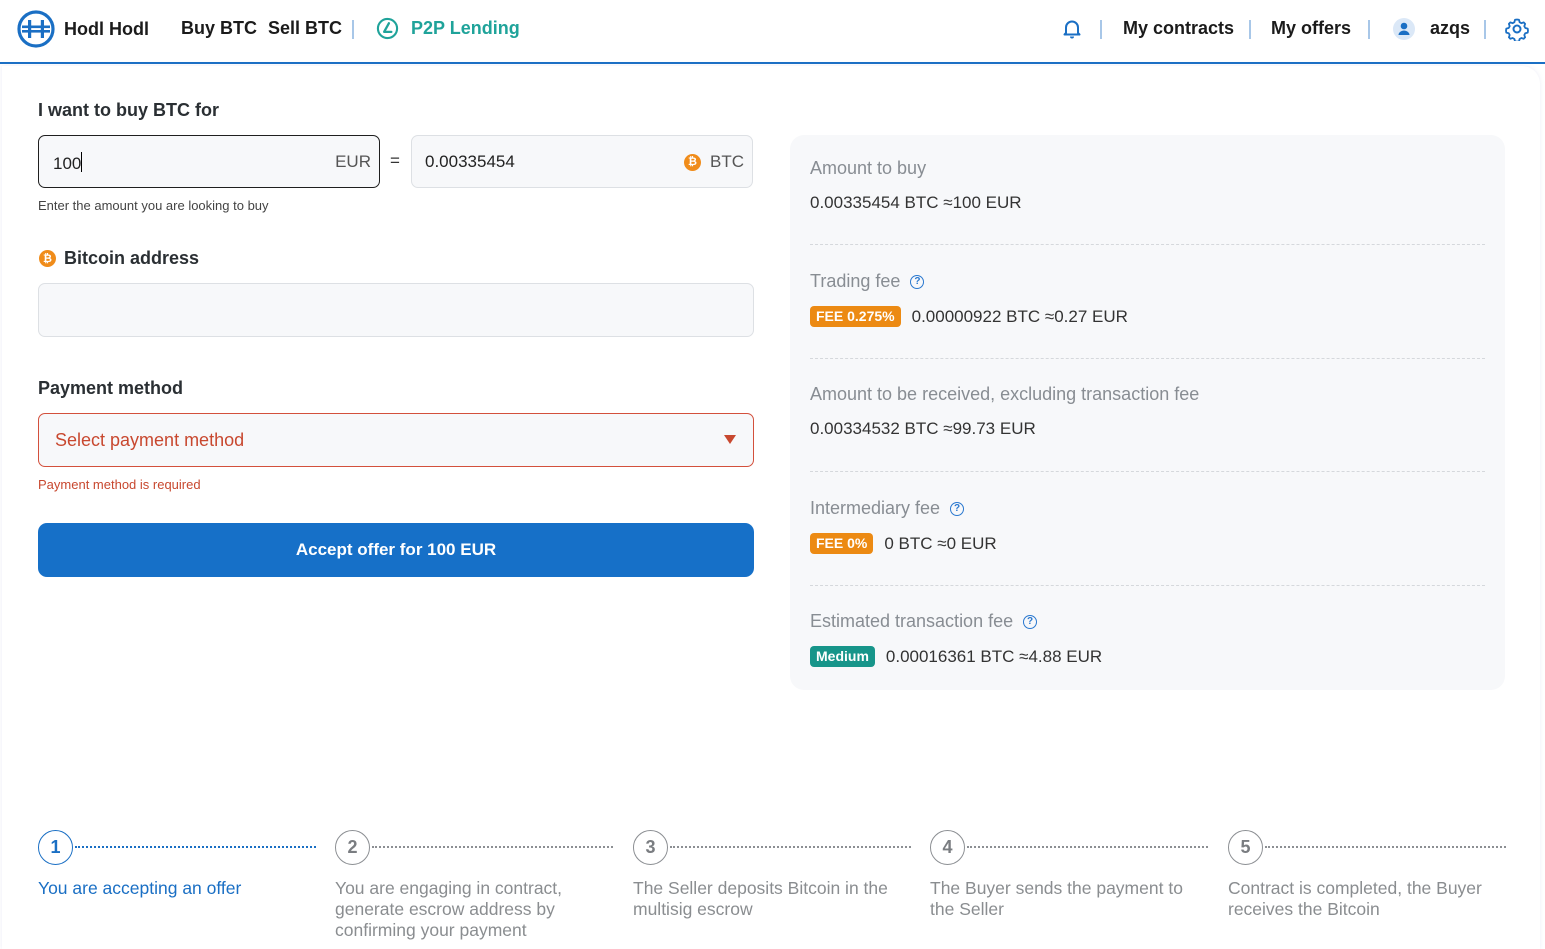  What do you see at coordinates (465, 28) in the screenshot?
I see `p2p-lending-label: P2P Lending` at bounding box center [465, 28].